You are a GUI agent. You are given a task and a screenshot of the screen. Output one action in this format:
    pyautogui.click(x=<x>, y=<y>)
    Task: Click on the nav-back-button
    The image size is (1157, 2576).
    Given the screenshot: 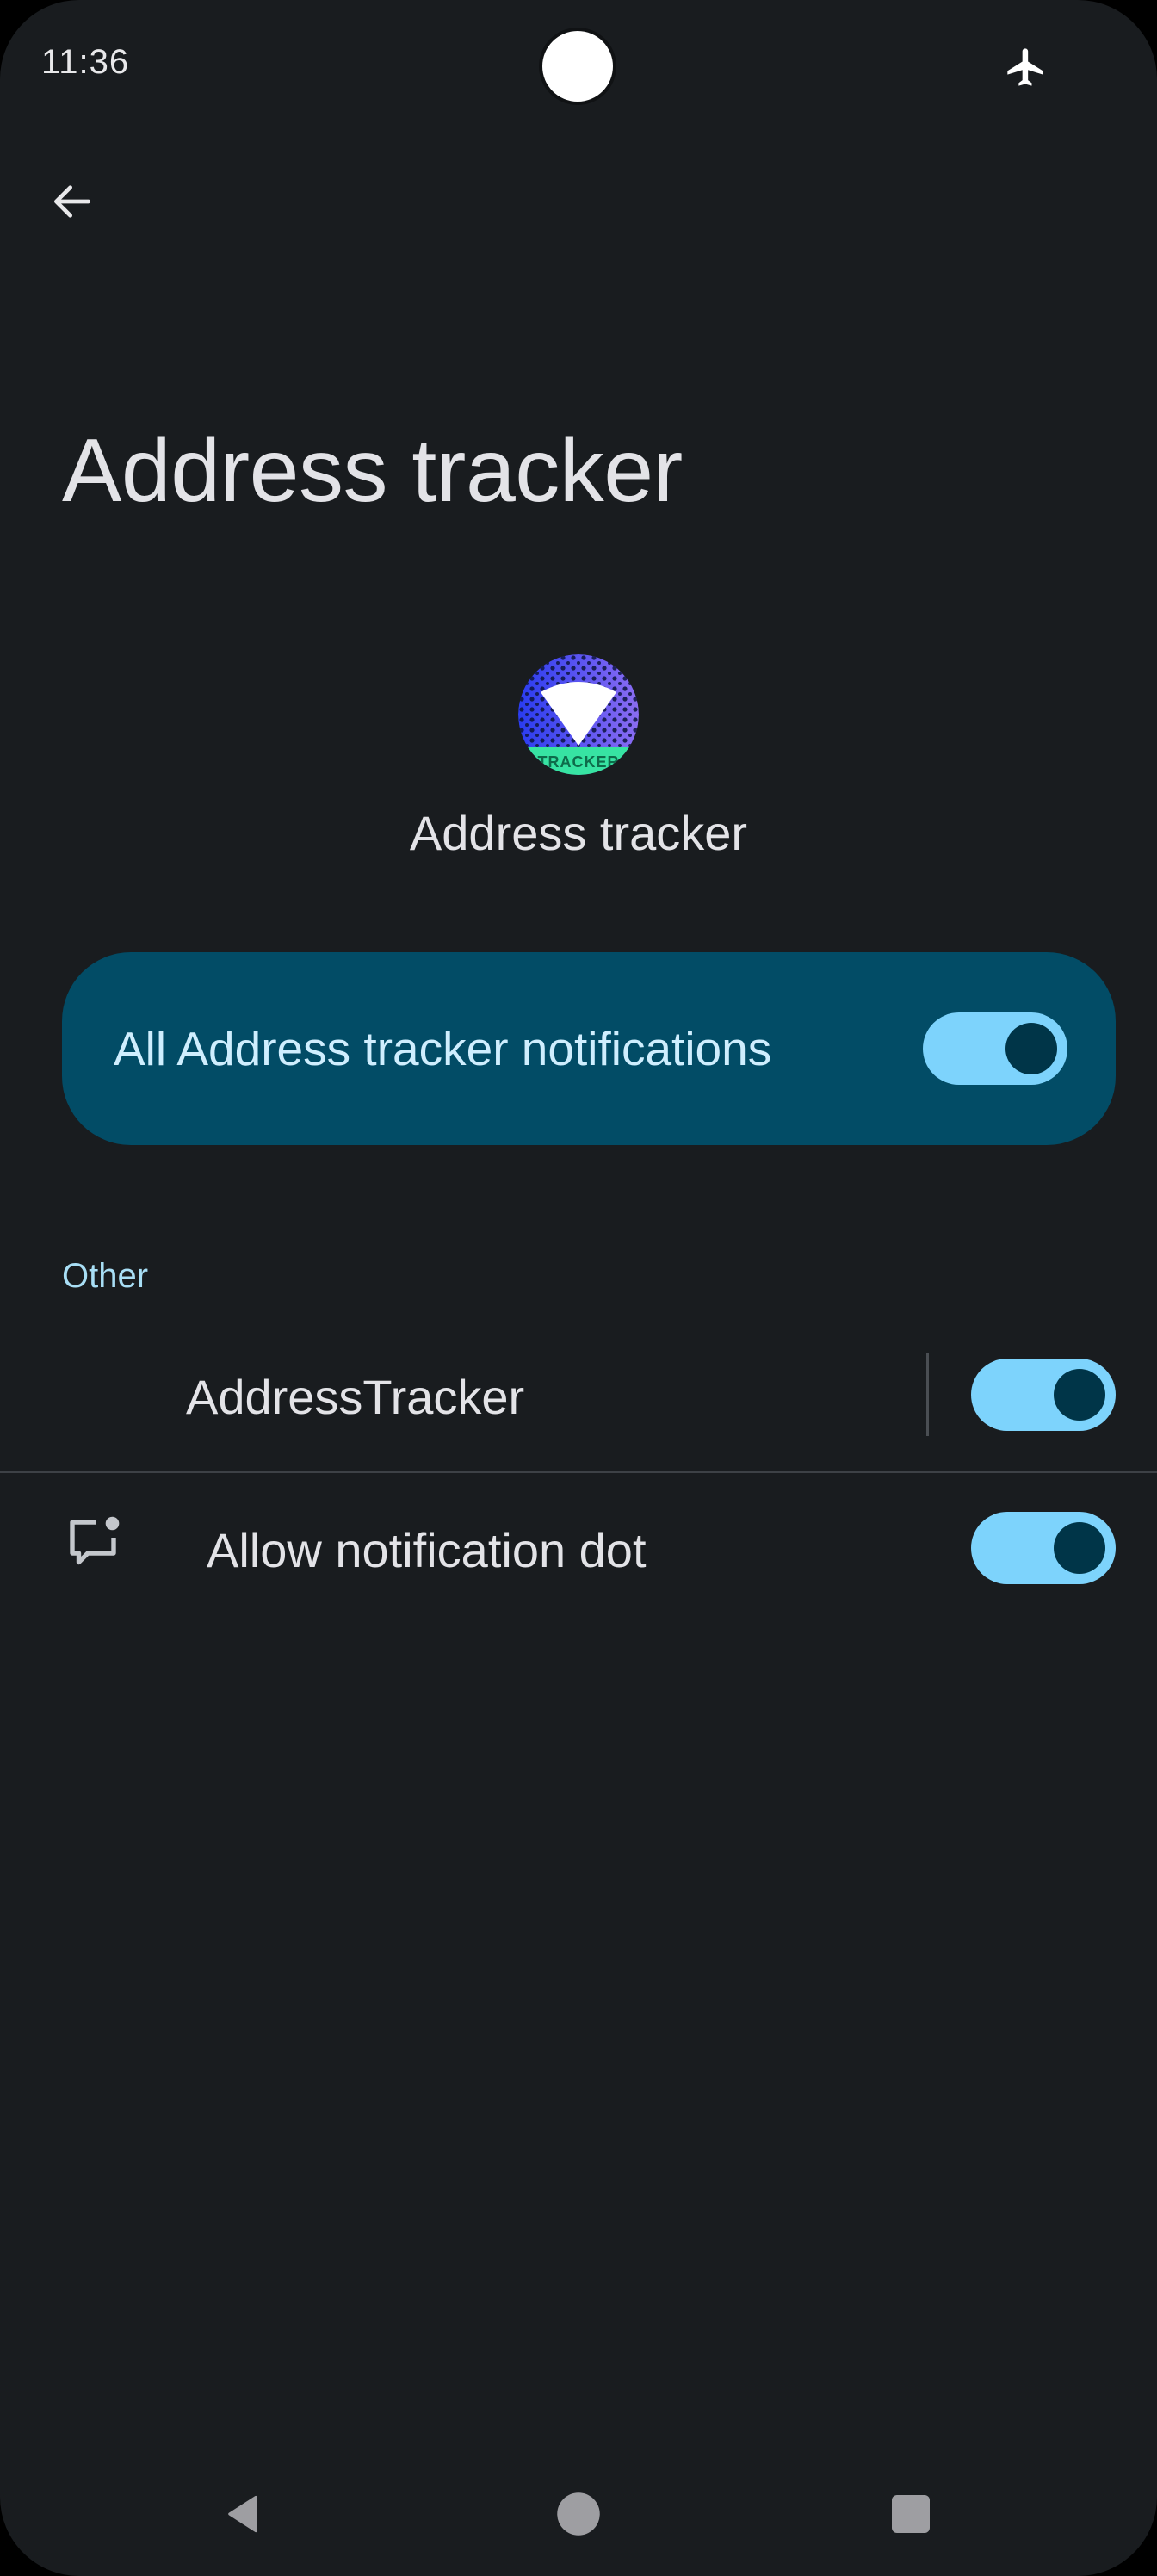 What is the action you would take?
    pyautogui.click(x=243, y=2514)
    